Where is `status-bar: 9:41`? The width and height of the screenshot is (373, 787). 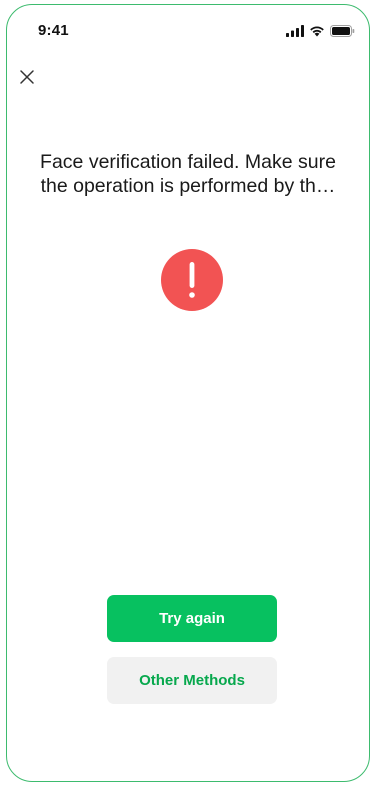
status-bar: 9:41 is located at coordinates (188, 27).